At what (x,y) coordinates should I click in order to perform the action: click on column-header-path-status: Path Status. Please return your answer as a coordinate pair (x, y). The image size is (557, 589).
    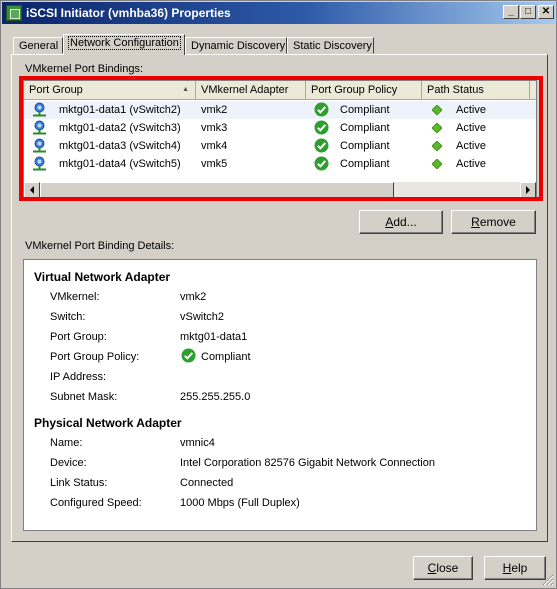
    Looking at the image, I should click on (476, 90).